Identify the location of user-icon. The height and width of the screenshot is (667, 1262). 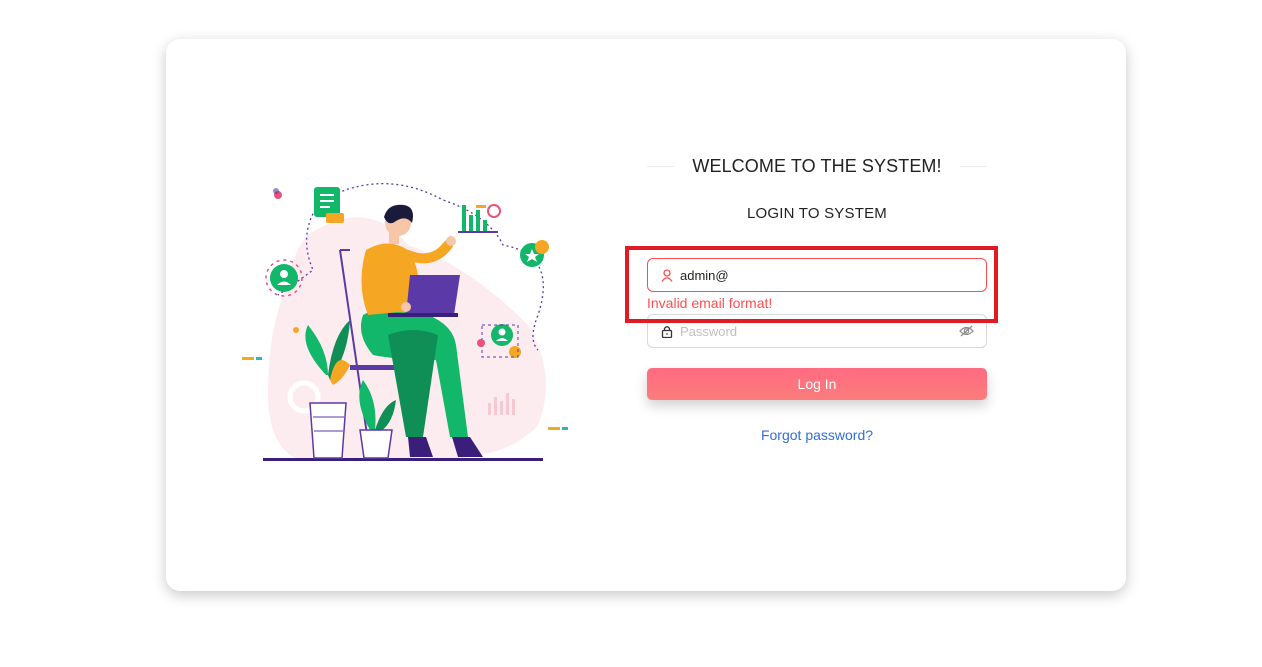
(667, 275).